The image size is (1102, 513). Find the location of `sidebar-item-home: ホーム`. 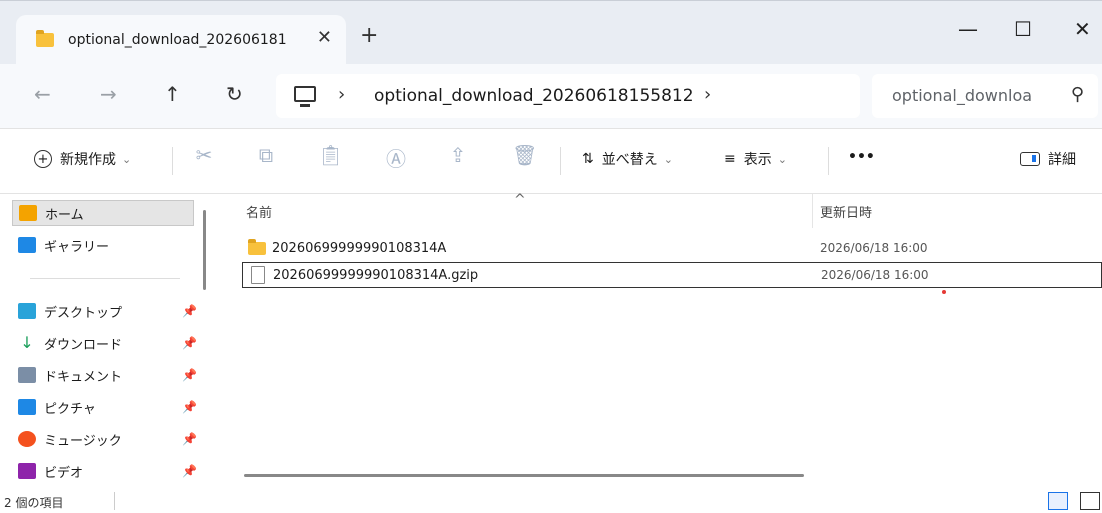

sidebar-item-home: ホーム is located at coordinates (103, 213).